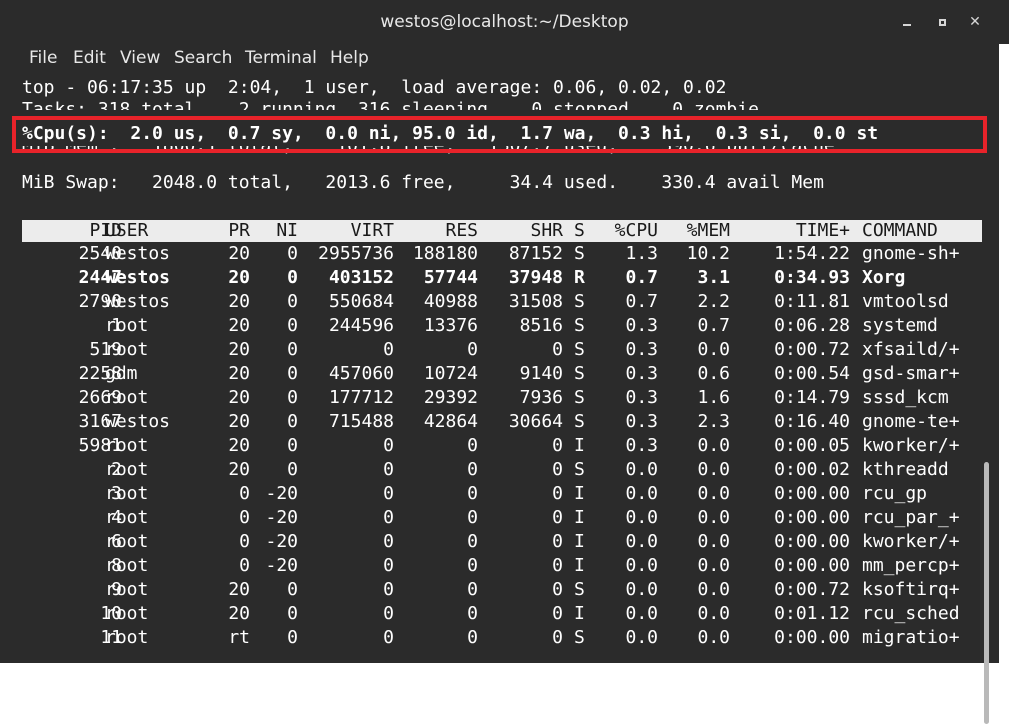  I want to click on vertical-scrollbar, so click(986, 593).